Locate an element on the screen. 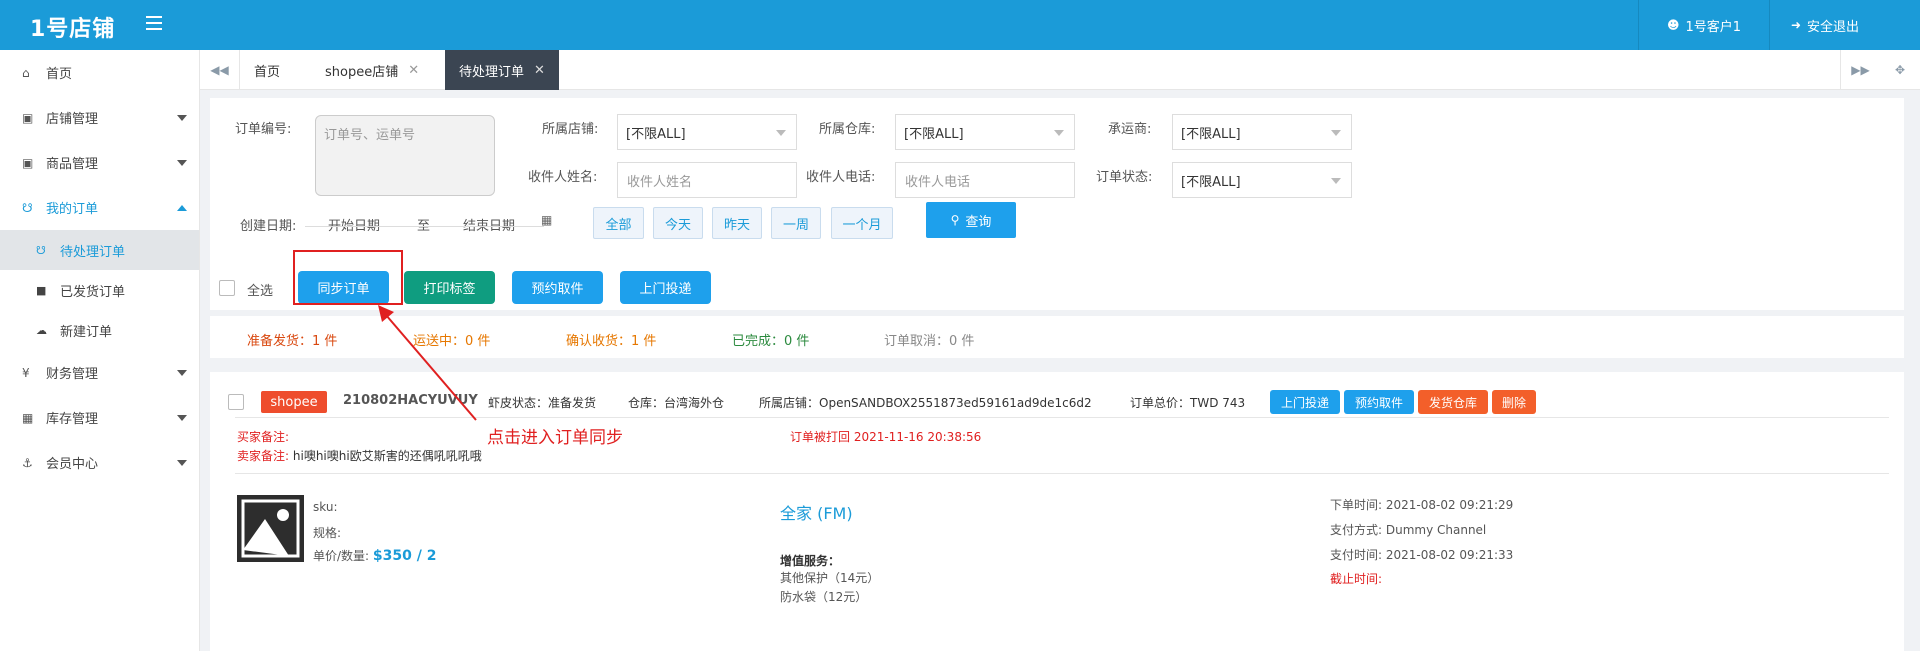 The width and height of the screenshot is (1920, 651). seller-note-label: 卖家备注: is located at coordinates (263, 456).